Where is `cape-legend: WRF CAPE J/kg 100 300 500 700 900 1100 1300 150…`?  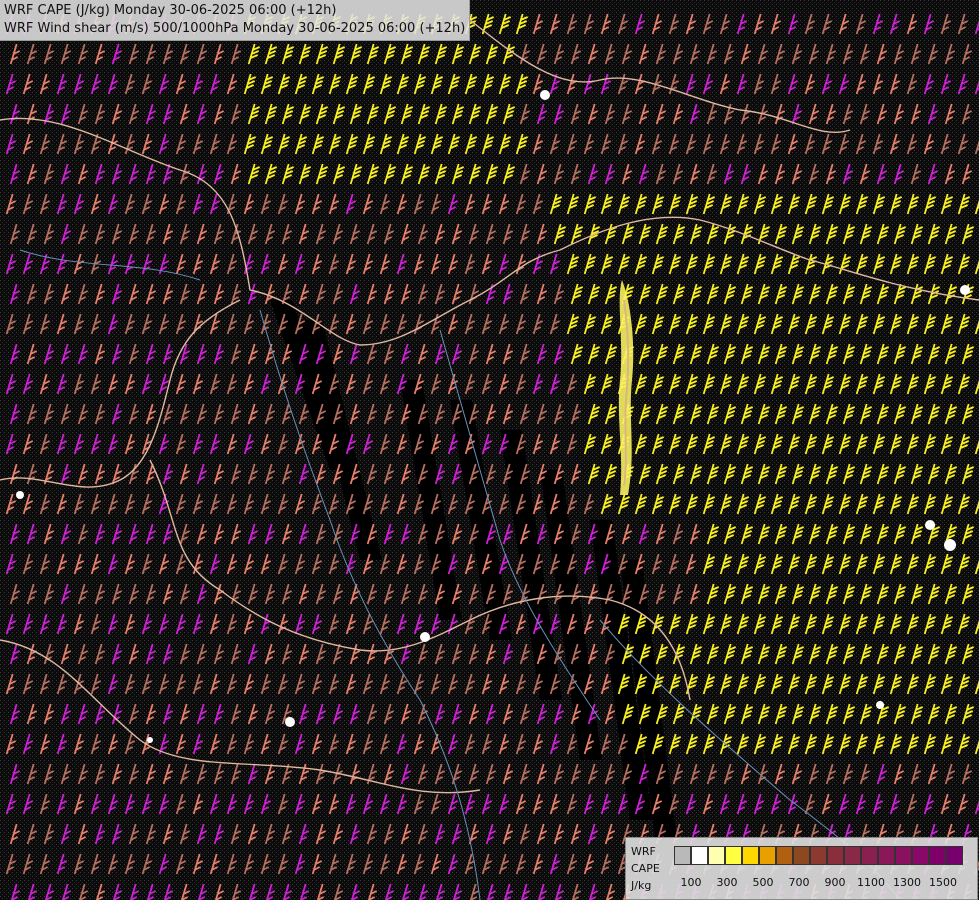
cape-legend: WRF CAPE J/kg 100 300 500 700 900 1100 1300 150… is located at coordinates (801, 868).